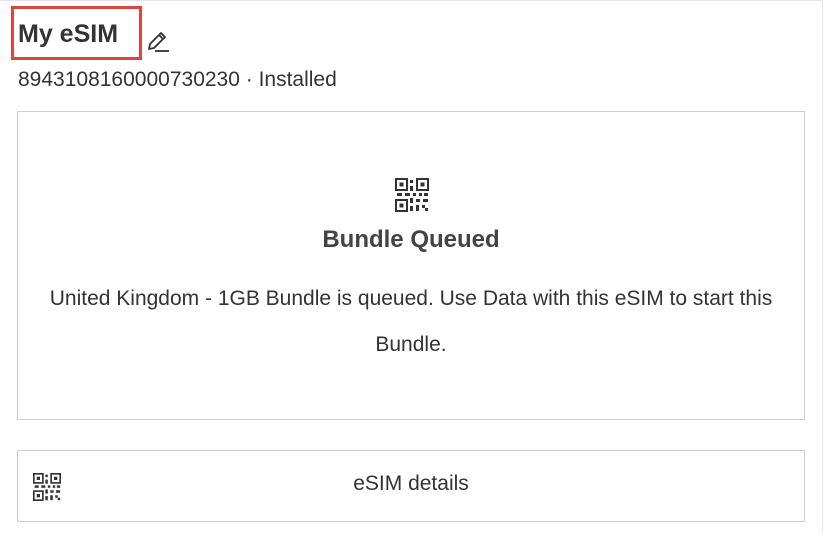 The height and width of the screenshot is (534, 824). I want to click on esim-details-label: eSIM details, so click(411, 483).